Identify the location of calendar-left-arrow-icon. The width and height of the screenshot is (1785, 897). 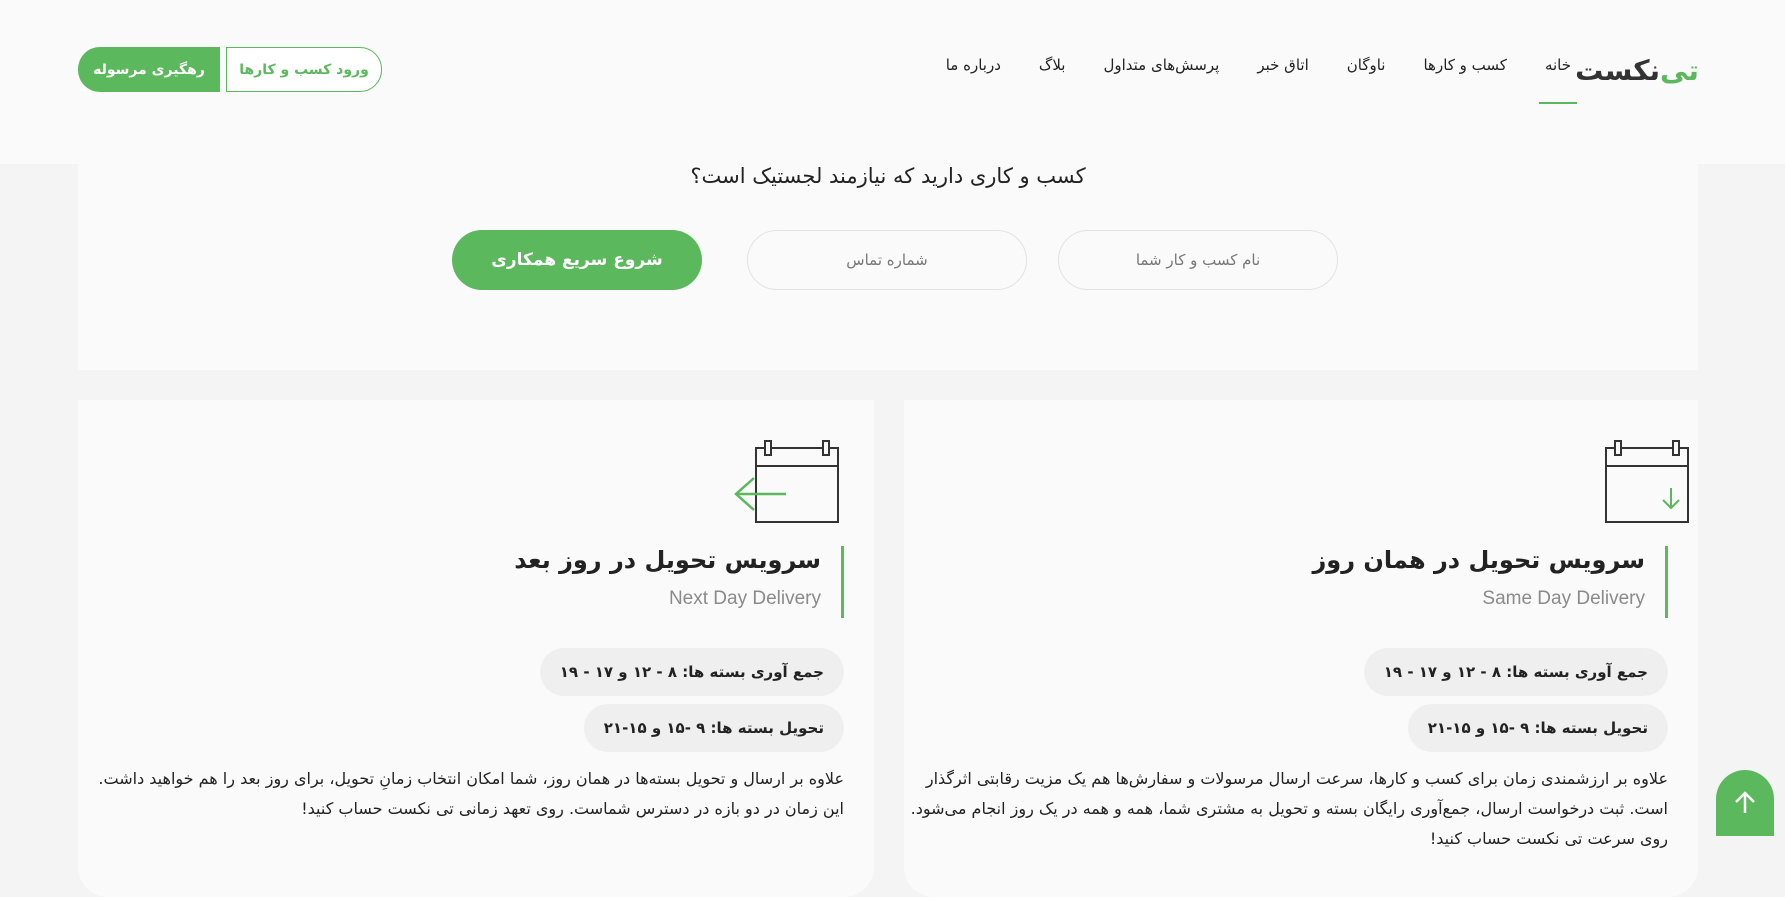
(786, 481).